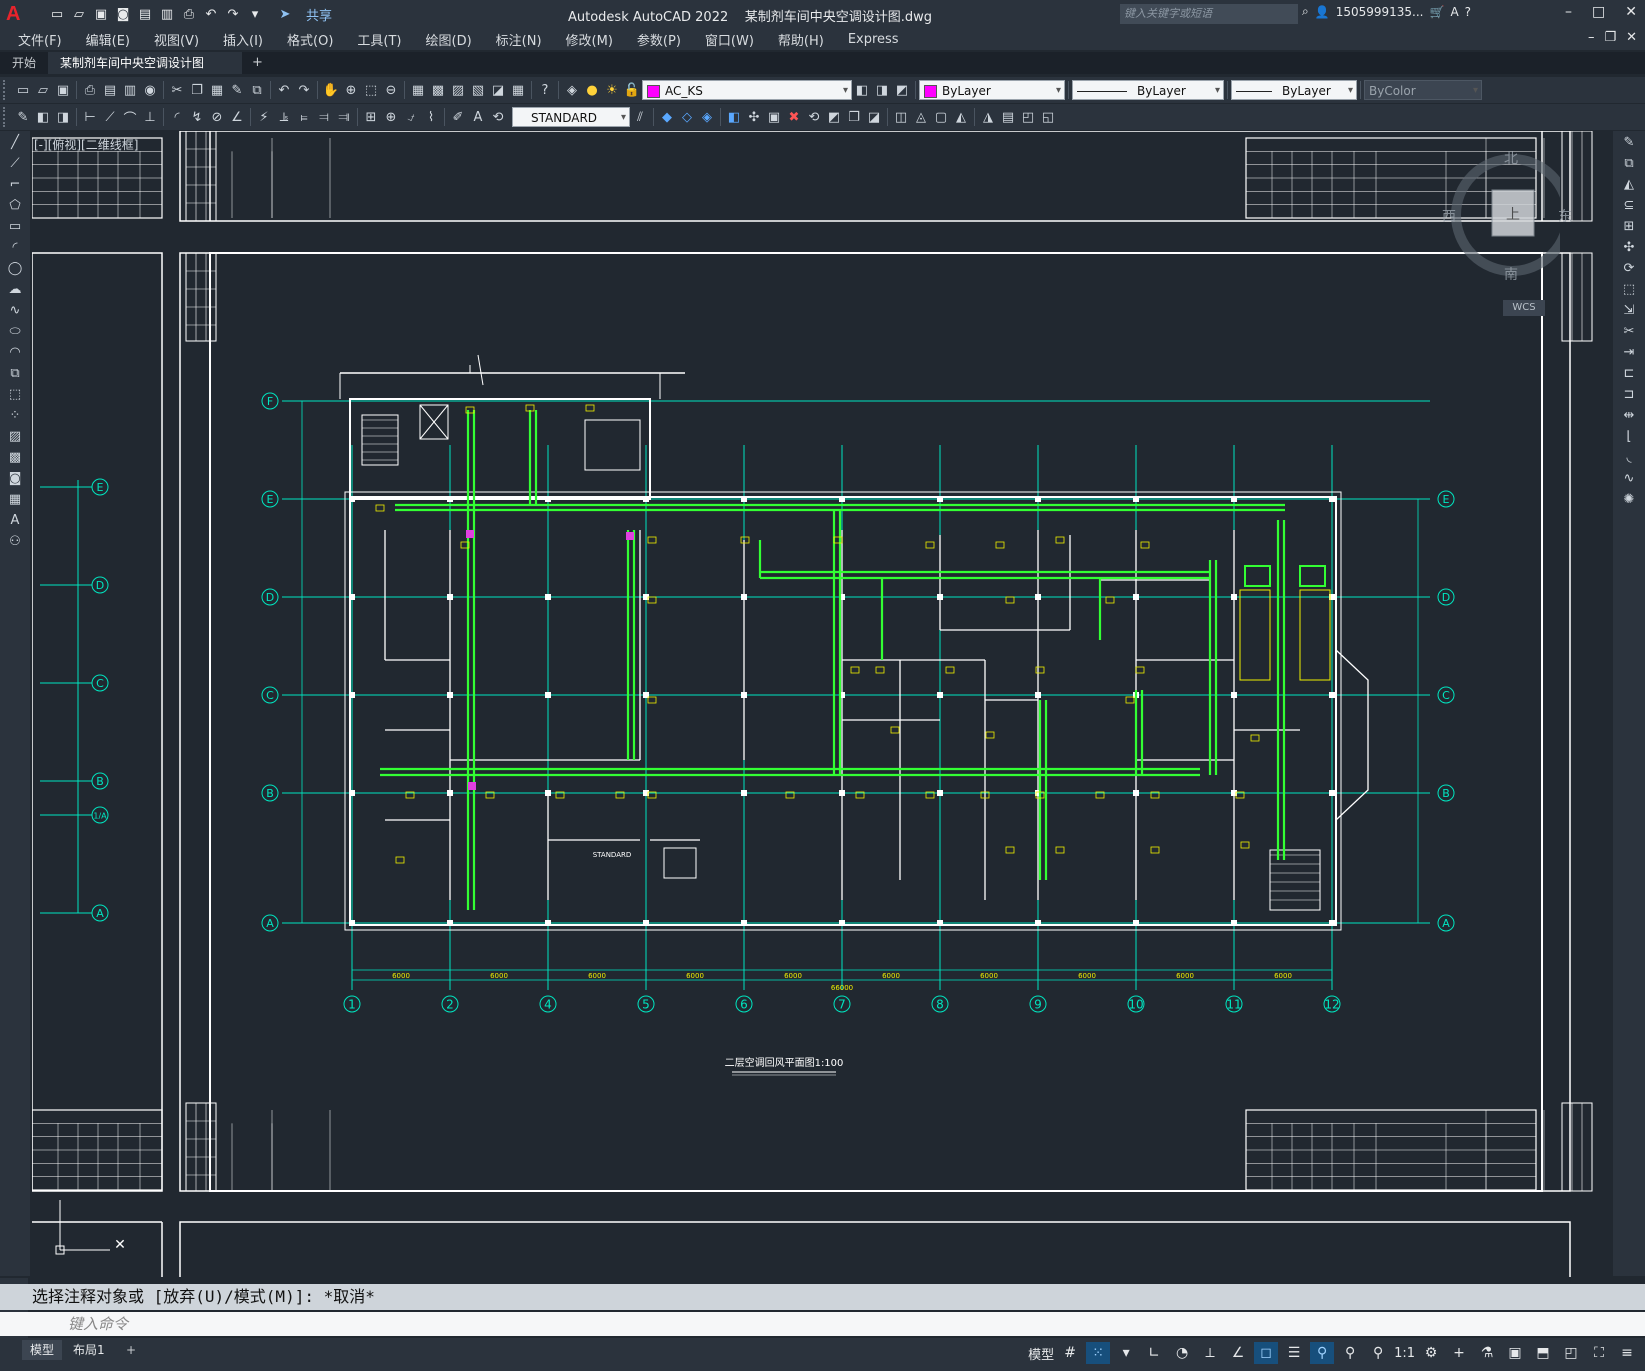 The width and height of the screenshot is (1645, 1371). Describe the element at coordinates (145, 14) in the screenshot. I see `open-from-web-icon: ▤` at that location.